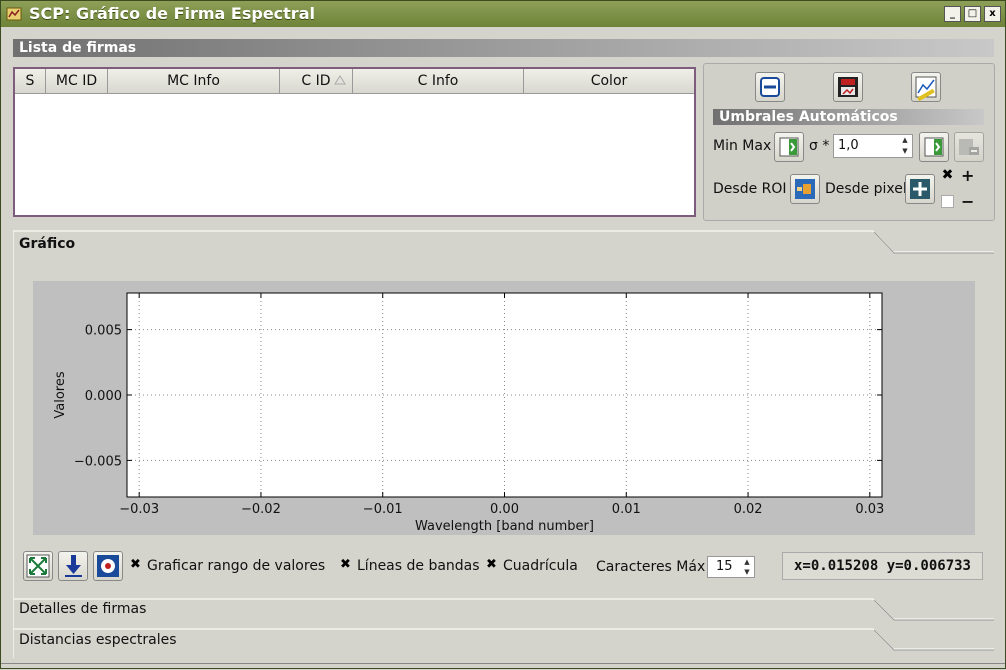  What do you see at coordinates (873, 146) in the screenshot?
I see `sigma-spinbox: 1,0 ▲ ▼` at bounding box center [873, 146].